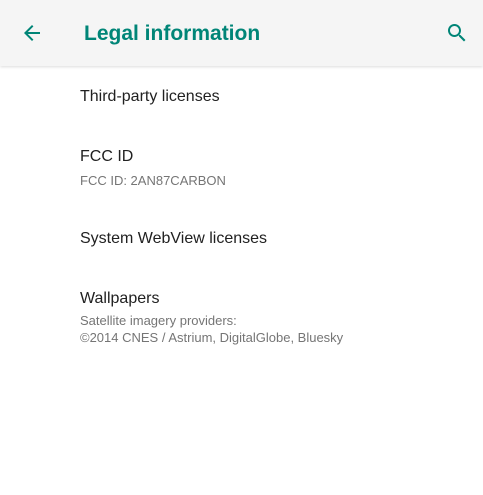 The height and width of the screenshot is (495, 483). Describe the element at coordinates (158, 320) in the screenshot. I see `pref-summary-line-1: Satellite imagery providers:` at that location.